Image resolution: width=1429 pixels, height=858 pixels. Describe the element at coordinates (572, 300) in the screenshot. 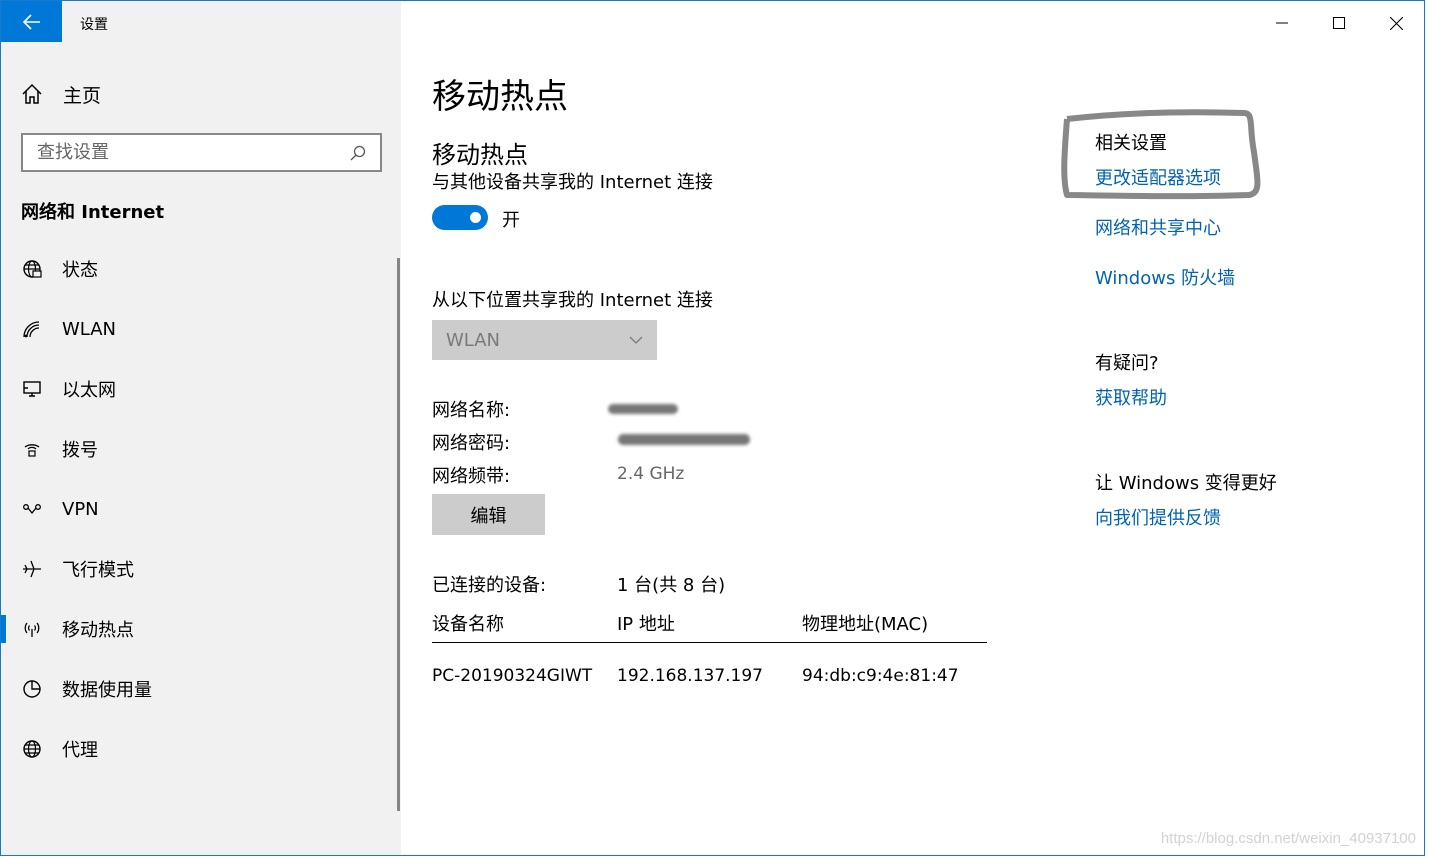

I see `share-from-label: 从以下位置共享我的 Internet 连接` at that location.